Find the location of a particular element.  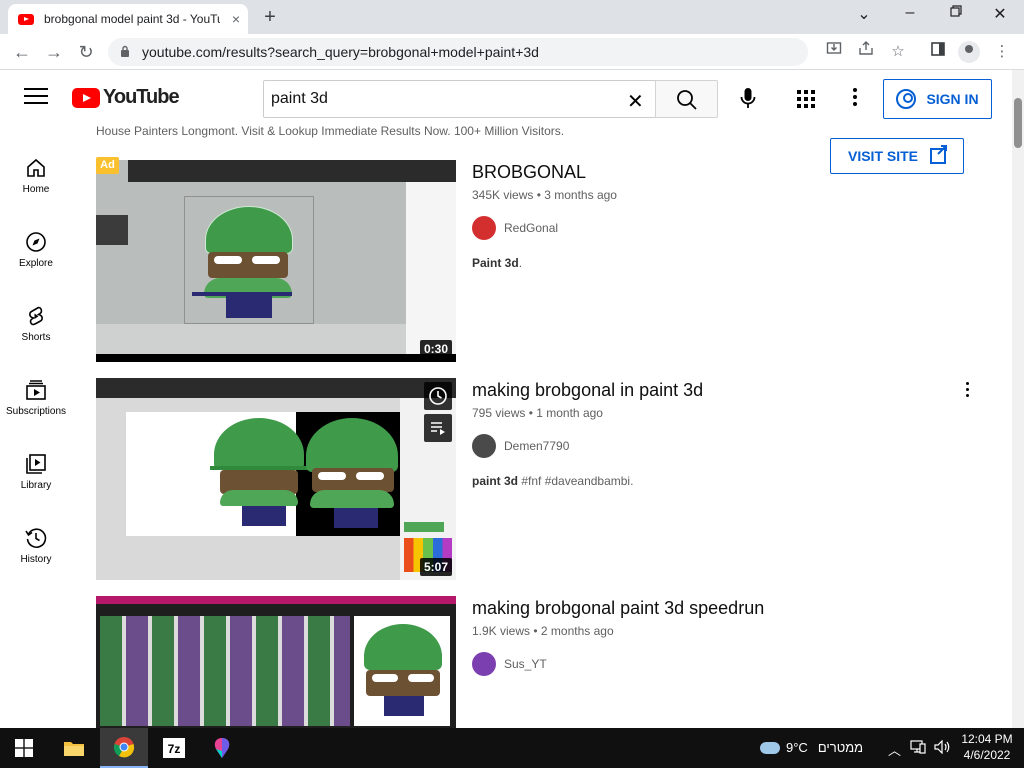

video-metadata: 345K views • 3 months ago is located at coordinates (544, 195).